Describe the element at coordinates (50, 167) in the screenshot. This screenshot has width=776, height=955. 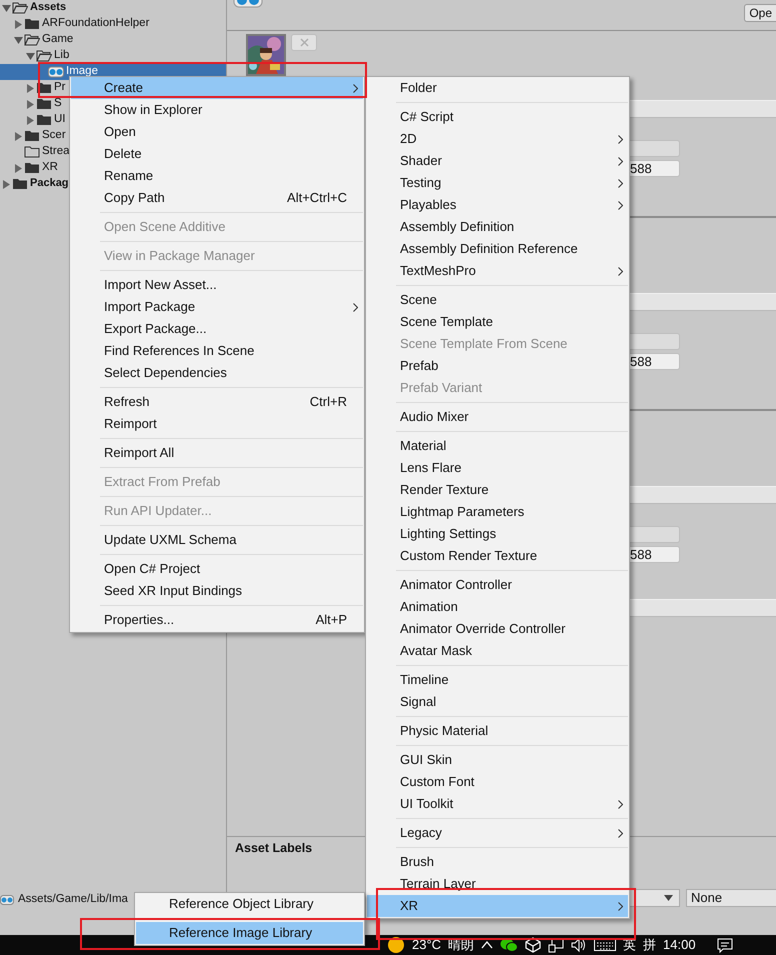
I see `tree-item-label: XR` at that location.